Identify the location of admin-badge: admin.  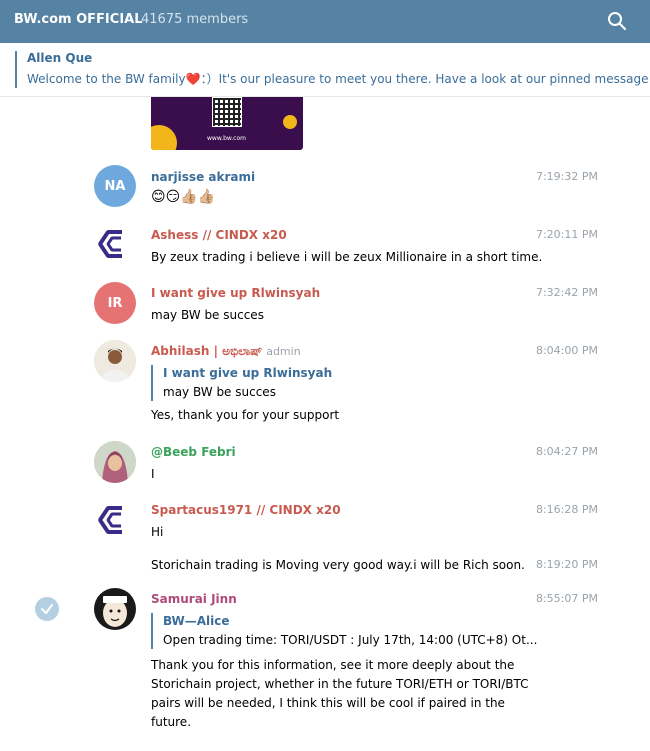
(283, 351).